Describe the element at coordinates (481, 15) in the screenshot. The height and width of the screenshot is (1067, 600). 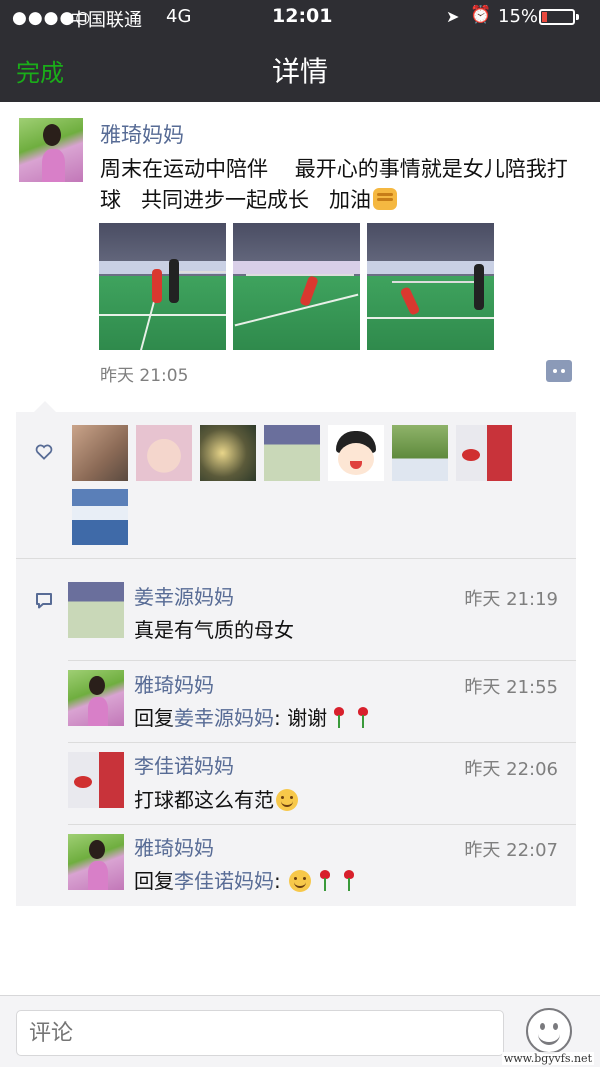
I see `alarm-clock-icon: ⏰` at that location.